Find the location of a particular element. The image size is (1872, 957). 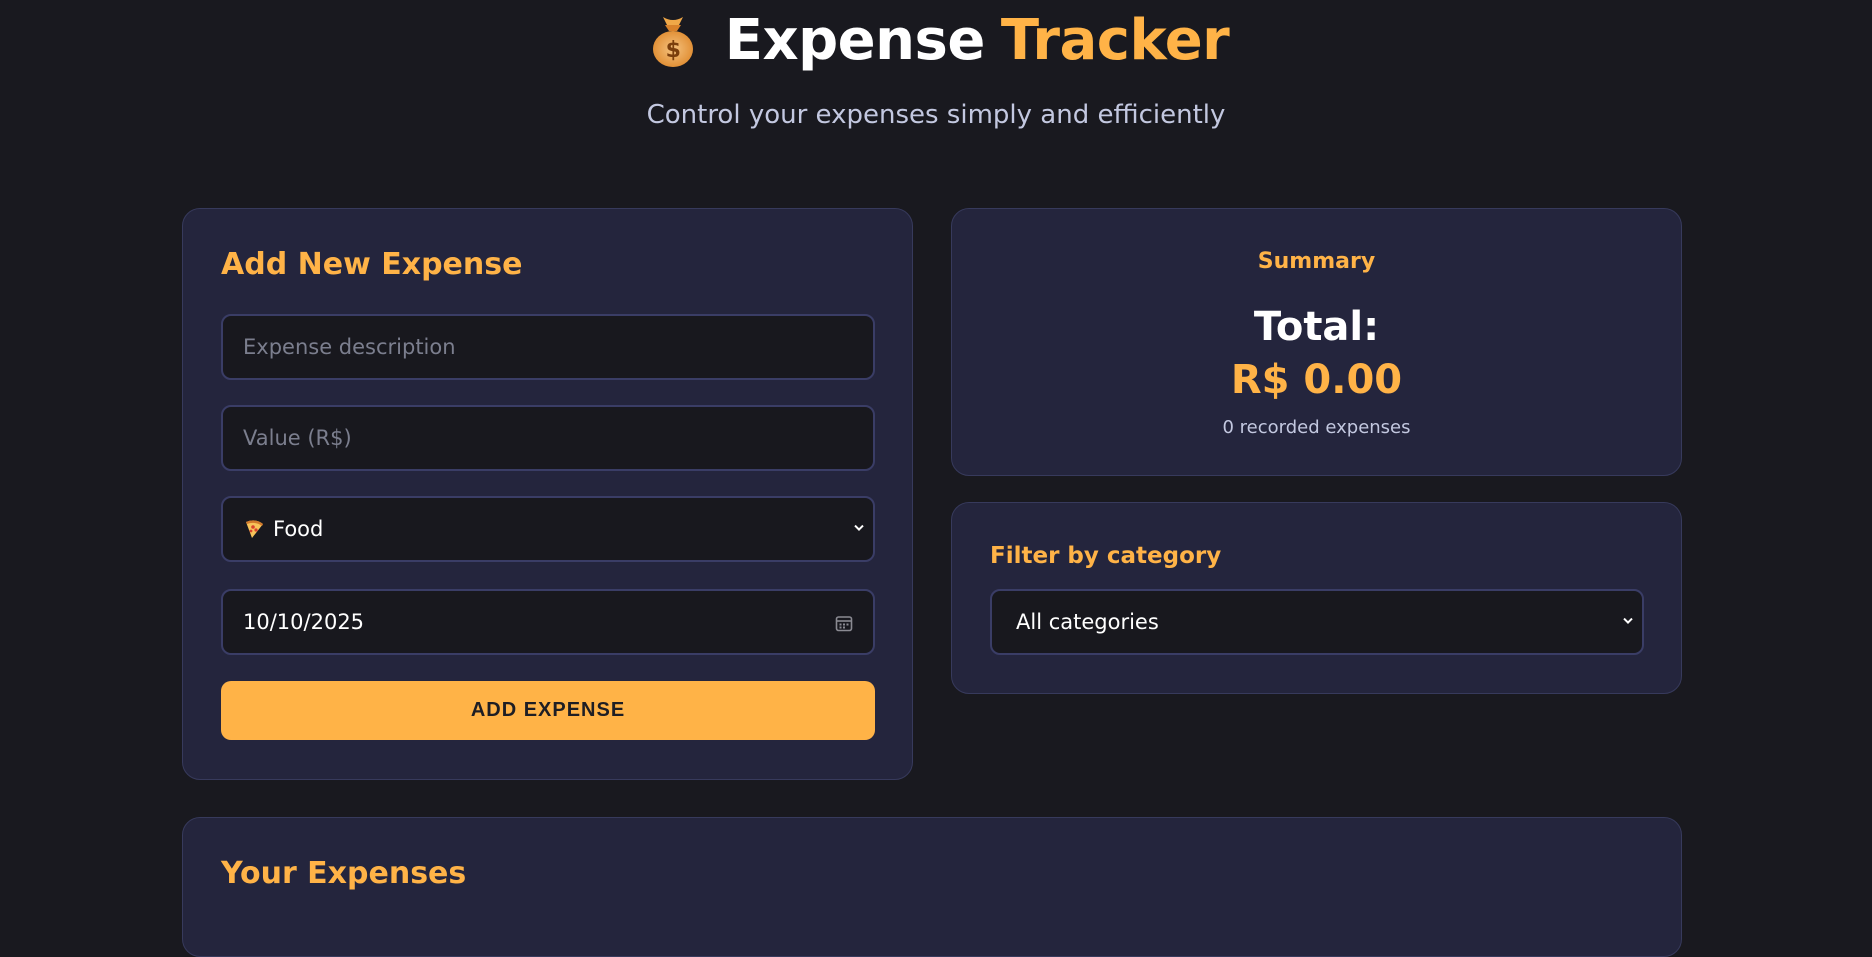

calendar-icon is located at coordinates (844, 622).